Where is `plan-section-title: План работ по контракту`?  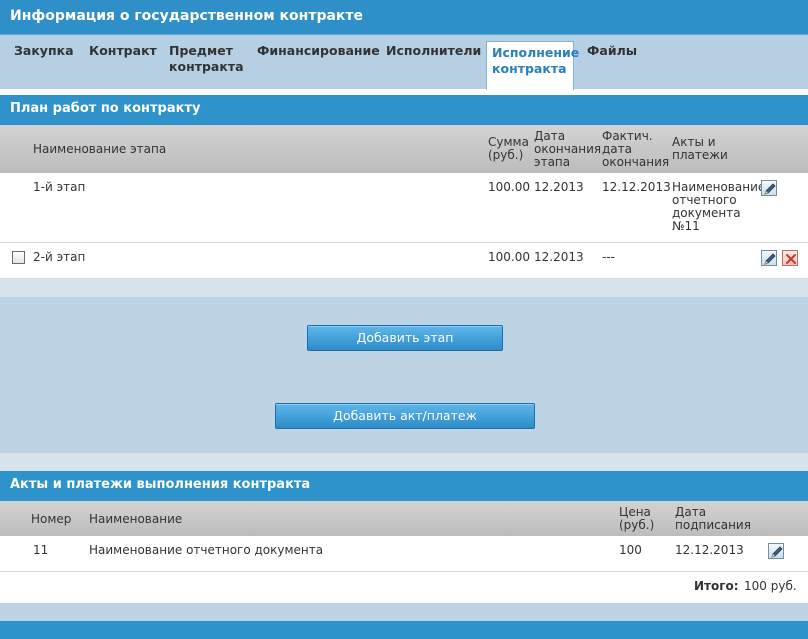 plan-section-title: План работ по контракту is located at coordinates (404, 110).